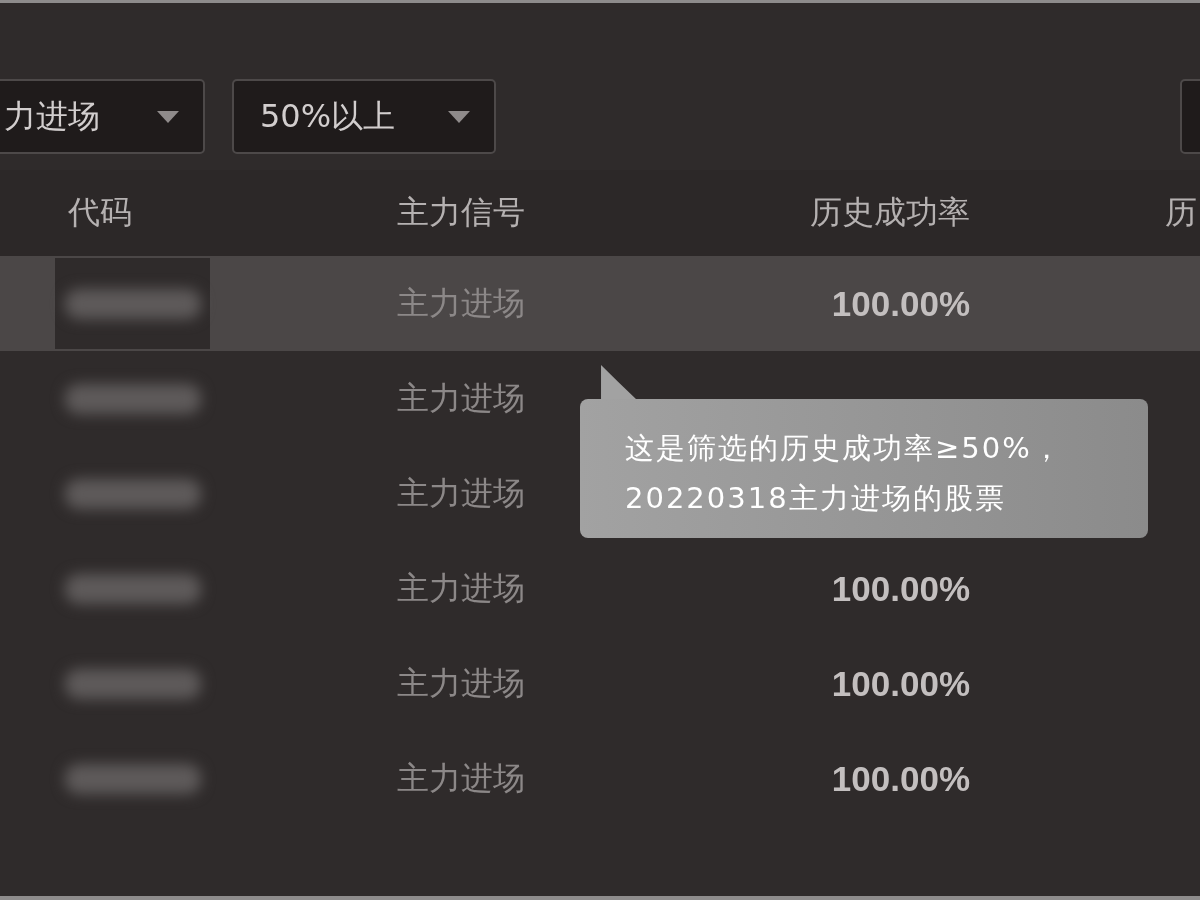 The width and height of the screenshot is (1200, 900). Describe the element at coordinates (864, 468) in the screenshot. I see `tooltip: 这是筛选的历史成功率≥50%，20220318主力进场的股票` at that location.